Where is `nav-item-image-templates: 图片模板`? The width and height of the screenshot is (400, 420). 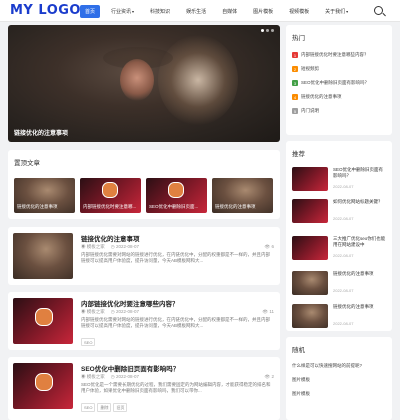 nav-item-image-templates: 图片模板 is located at coordinates (263, 11).